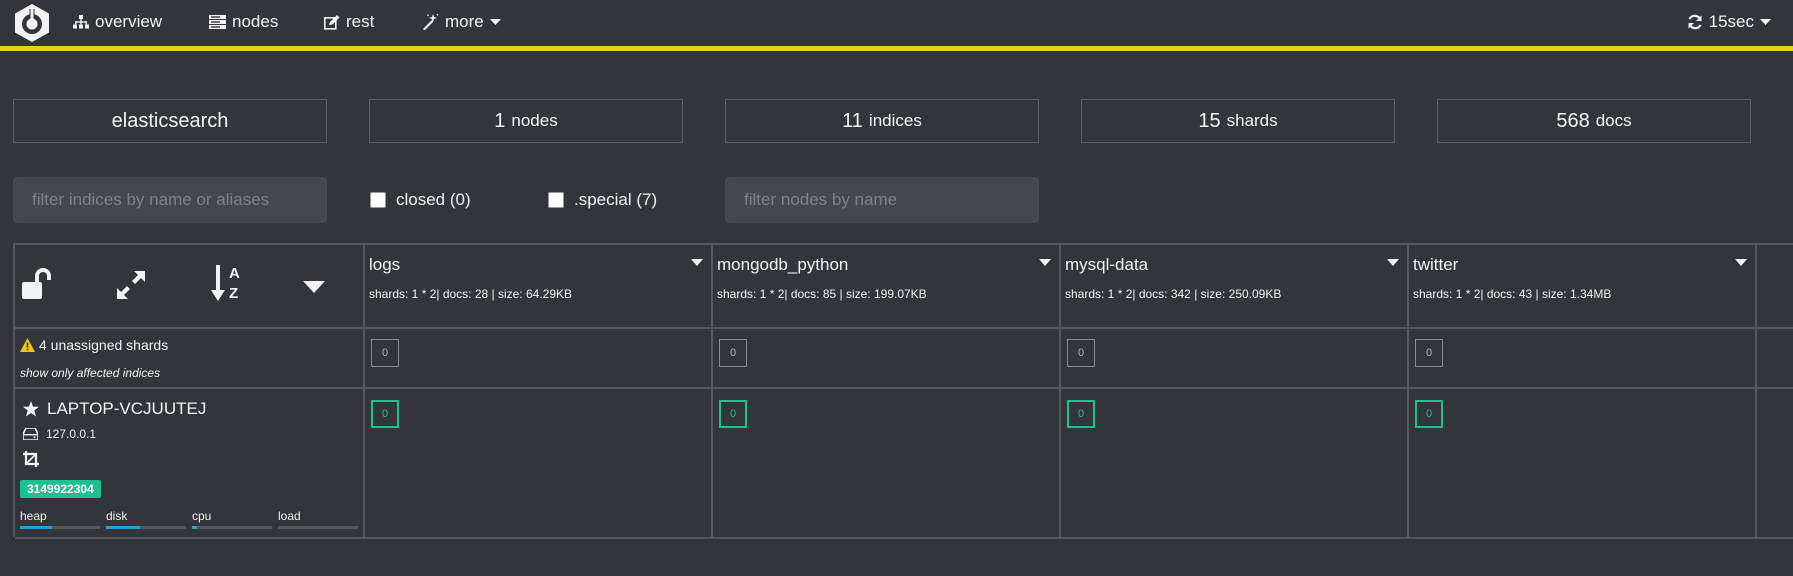  Describe the element at coordinates (32, 23) in the screenshot. I see `cerebro-logo-icon` at that location.